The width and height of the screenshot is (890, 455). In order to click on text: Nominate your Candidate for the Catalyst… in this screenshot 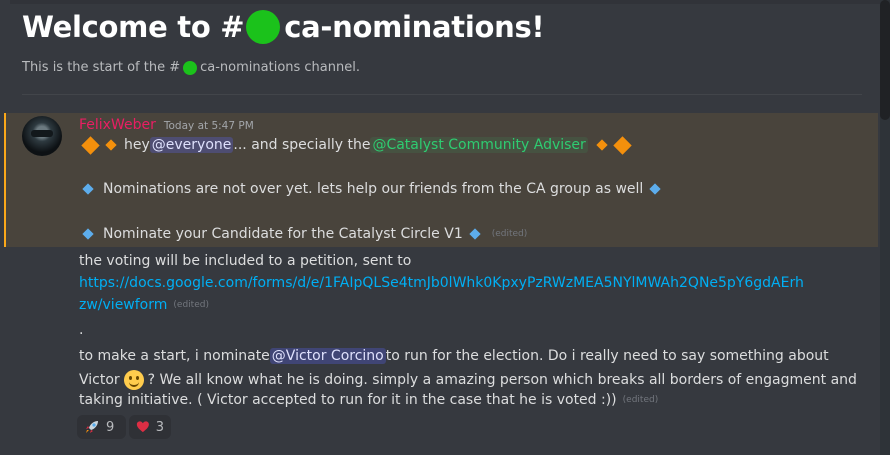, I will do `click(283, 234)`.